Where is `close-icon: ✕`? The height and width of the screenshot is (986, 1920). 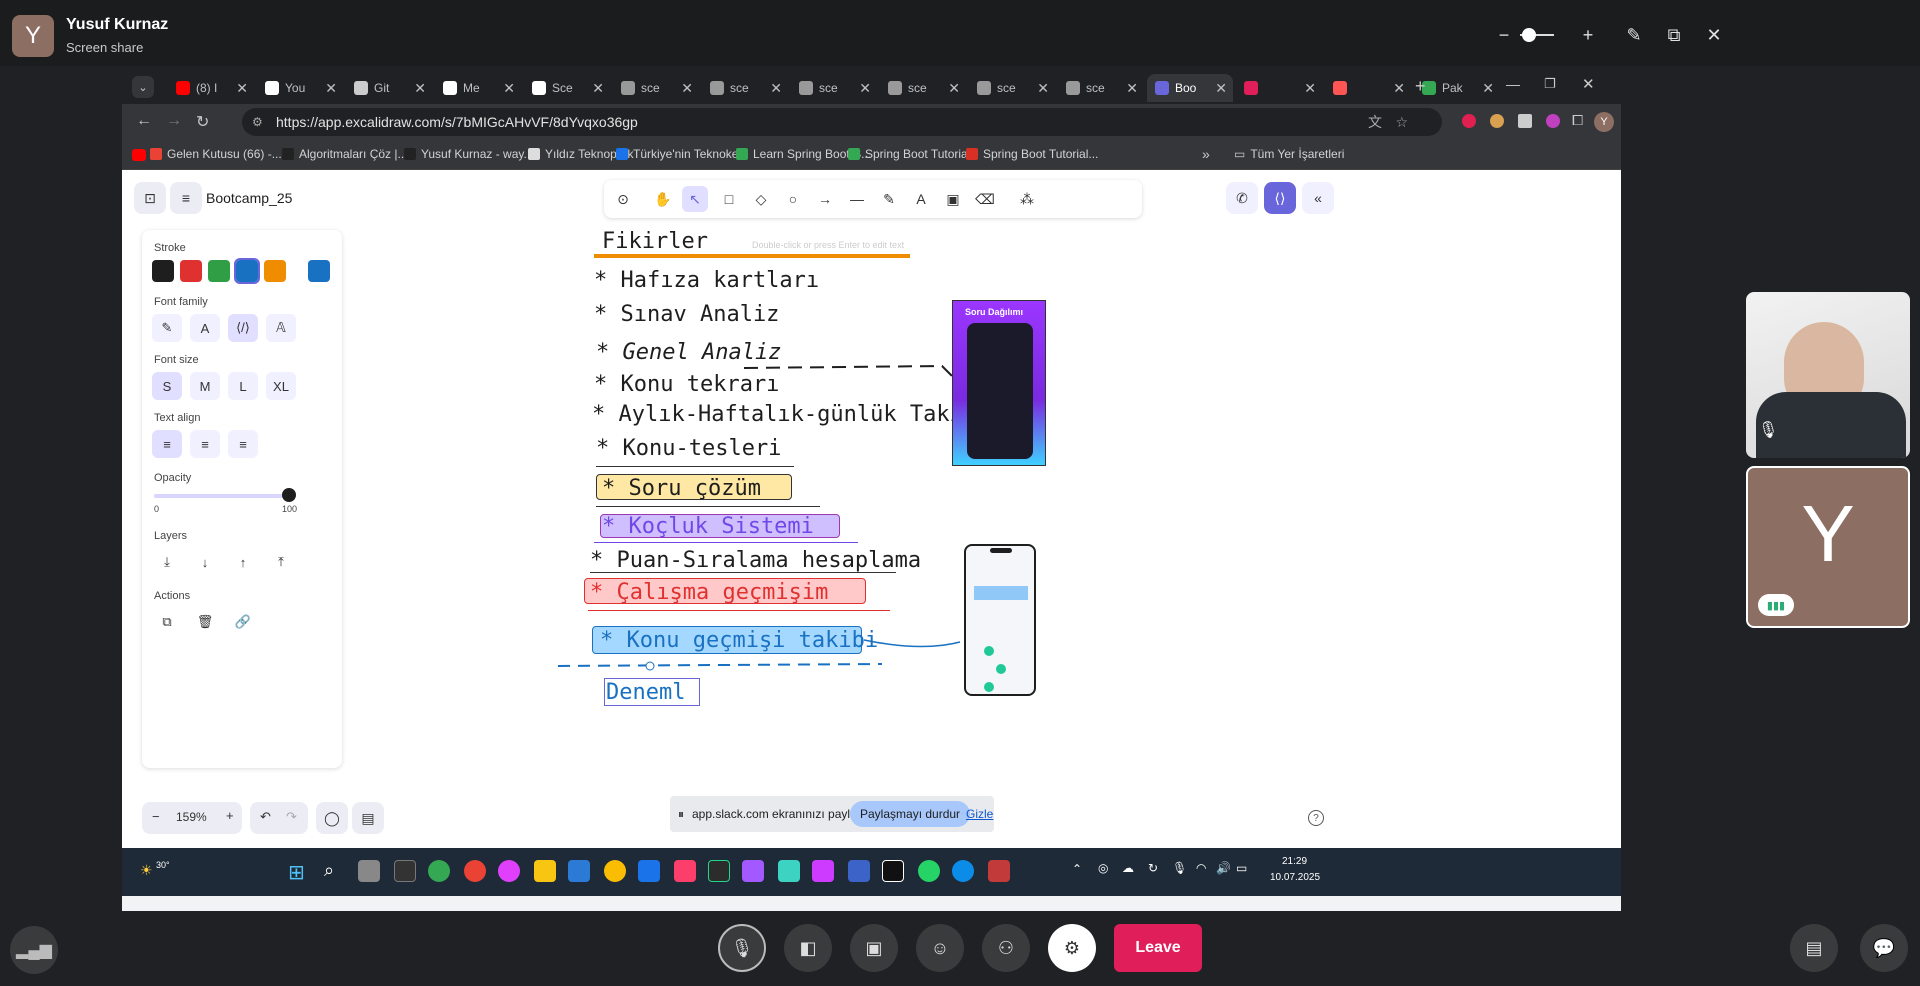
close-icon: ✕ is located at coordinates (1714, 35).